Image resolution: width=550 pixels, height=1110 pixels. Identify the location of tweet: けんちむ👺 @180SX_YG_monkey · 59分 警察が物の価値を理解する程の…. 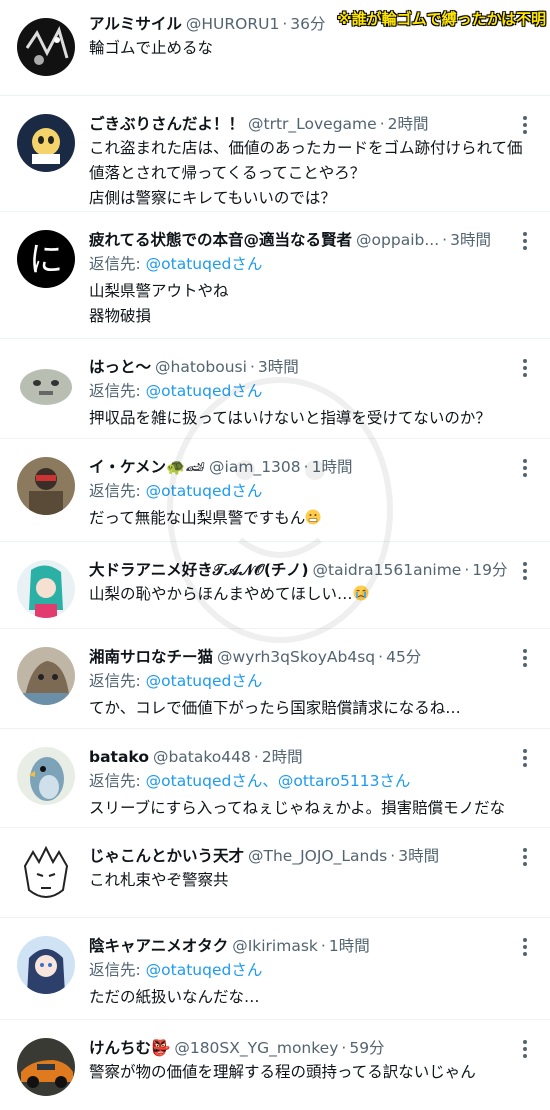
(275, 1065).